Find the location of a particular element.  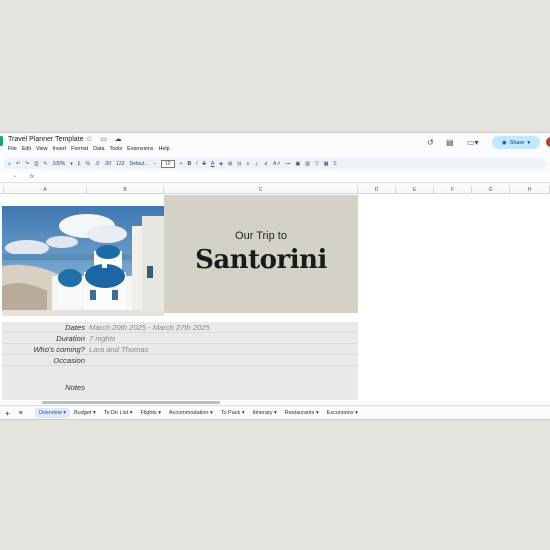

tab-label: Restaurants is located at coordinates (299, 413).